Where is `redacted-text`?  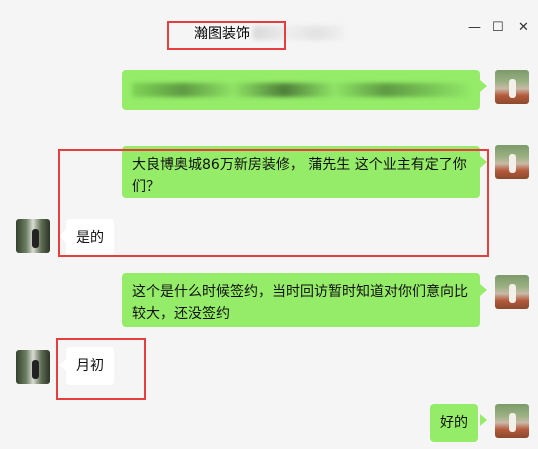 redacted-text is located at coordinates (301, 90).